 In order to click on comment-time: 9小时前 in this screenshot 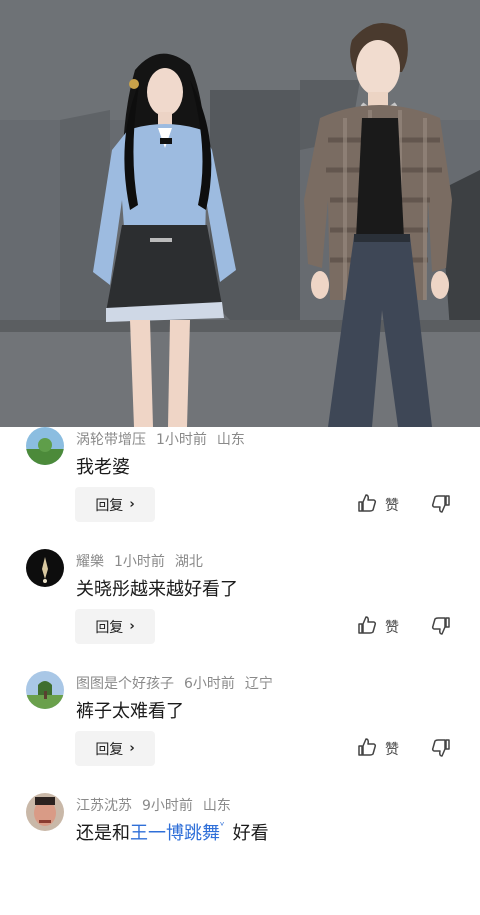, I will do `click(167, 806)`.